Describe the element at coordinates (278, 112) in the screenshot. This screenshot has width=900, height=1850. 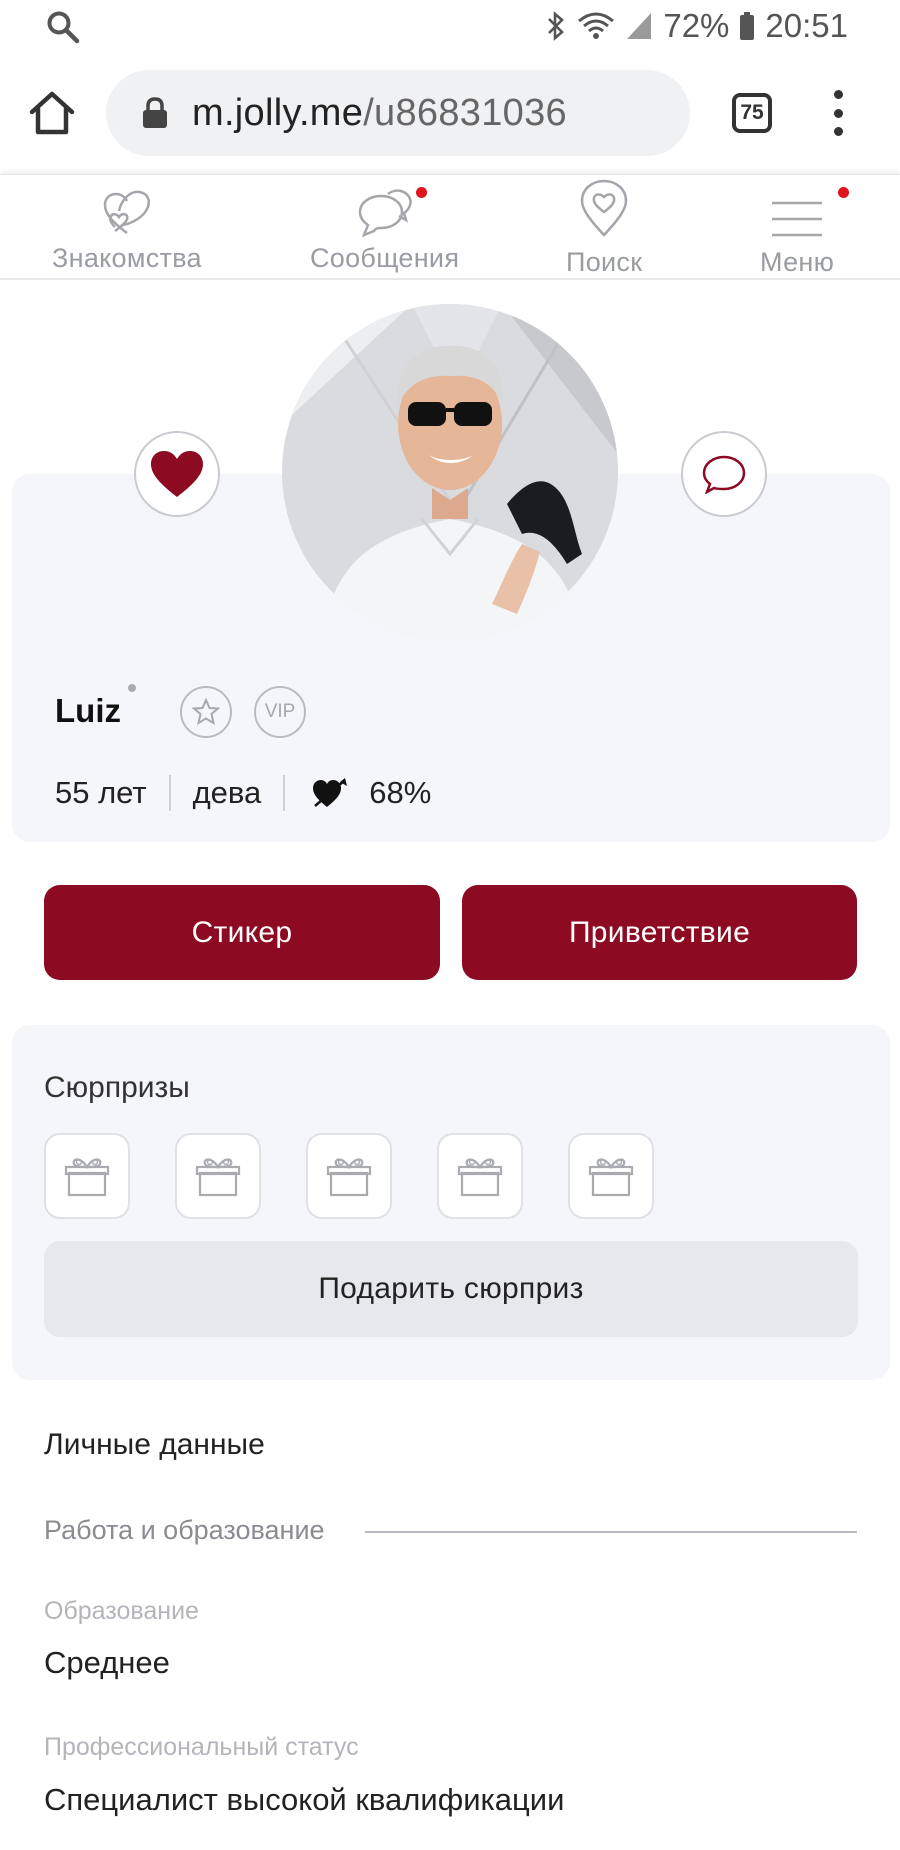
I see `url-host: m.jolly.me` at that location.